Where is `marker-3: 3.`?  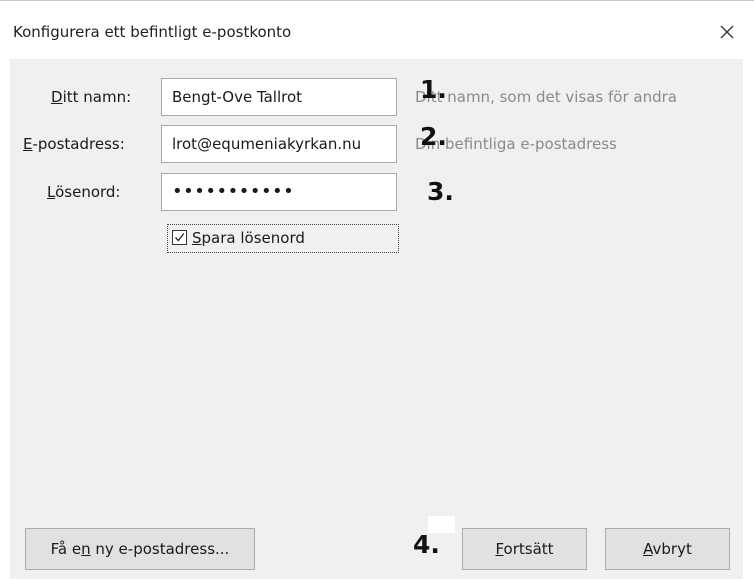 marker-3: 3. is located at coordinates (440, 191).